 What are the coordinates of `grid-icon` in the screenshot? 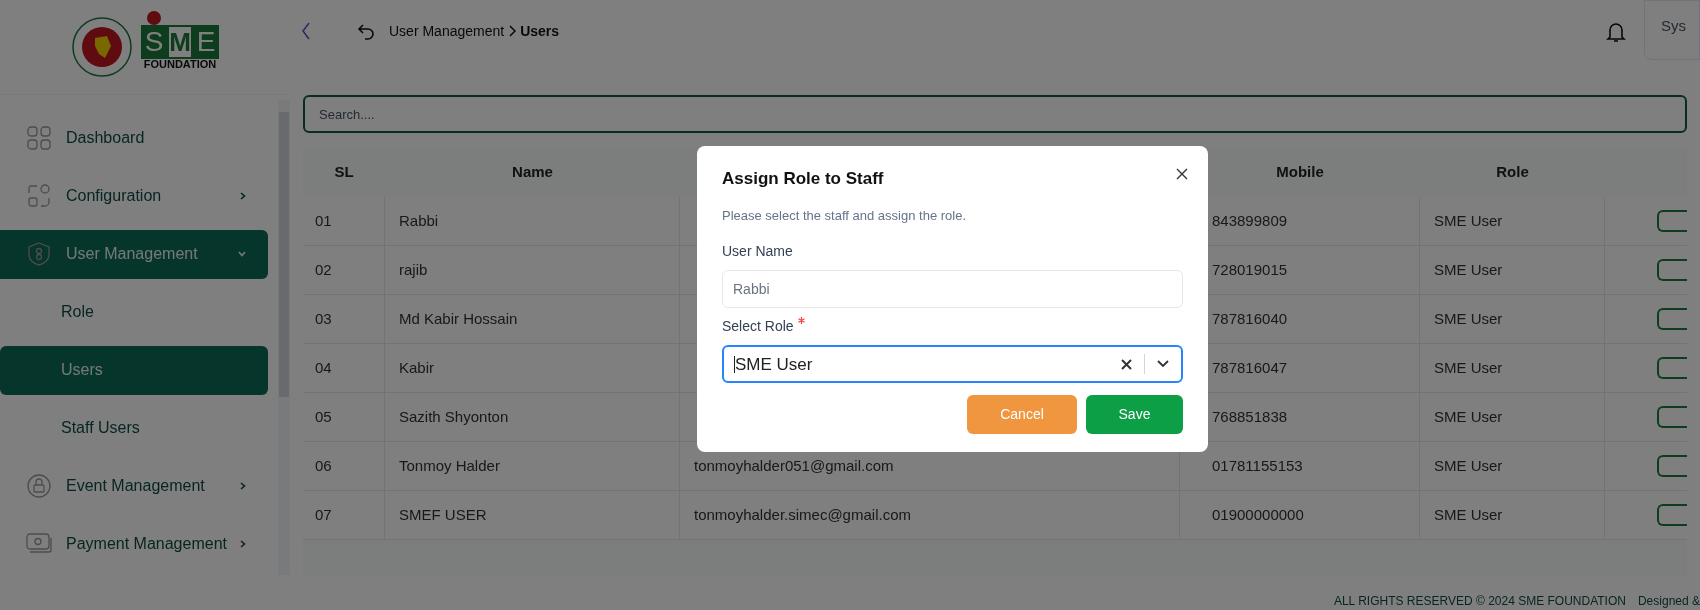 It's located at (39, 138).